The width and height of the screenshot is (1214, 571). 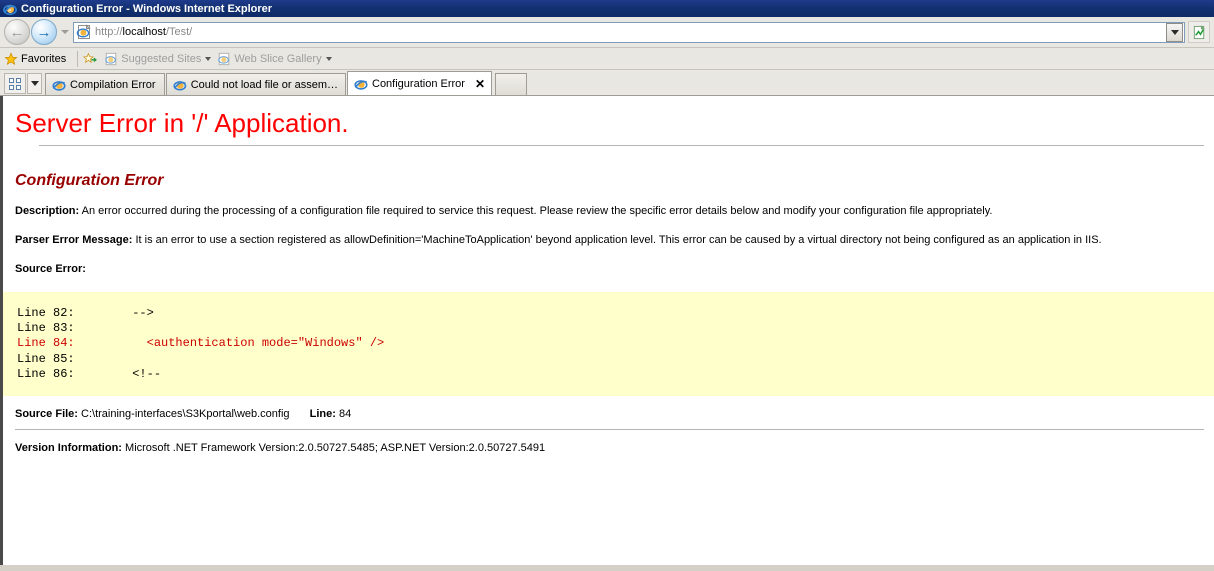 I want to click on code-line-number: Line 83:, so click(x=46, y=327).